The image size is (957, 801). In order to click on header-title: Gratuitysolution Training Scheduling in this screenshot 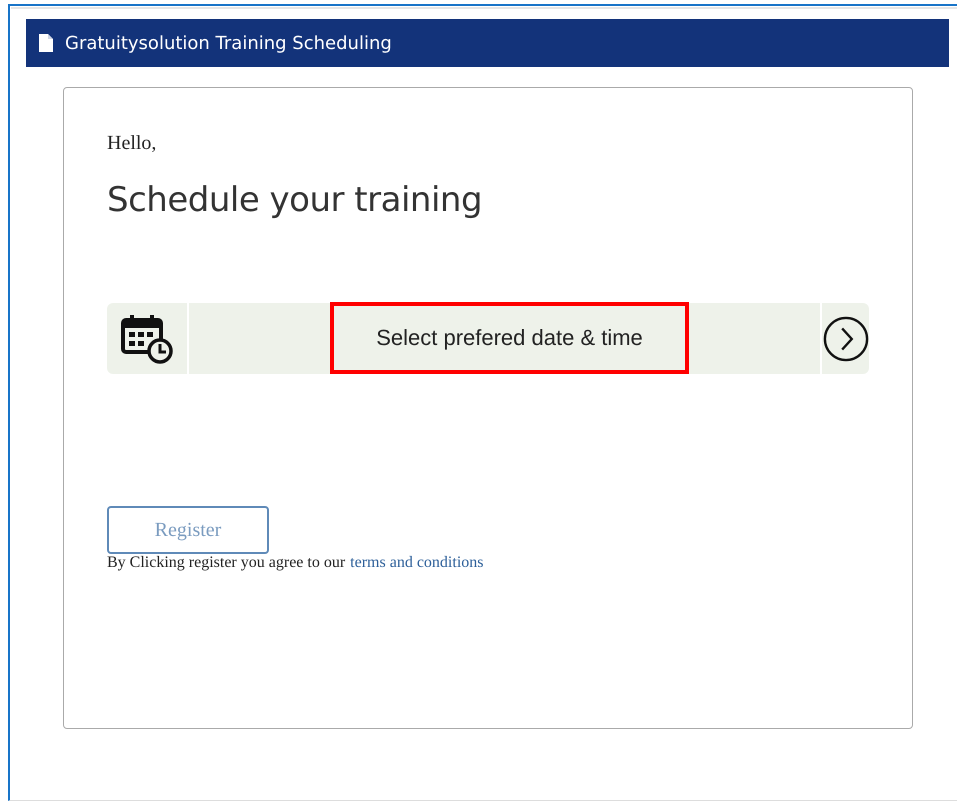, I will do `click(228, 43)`.